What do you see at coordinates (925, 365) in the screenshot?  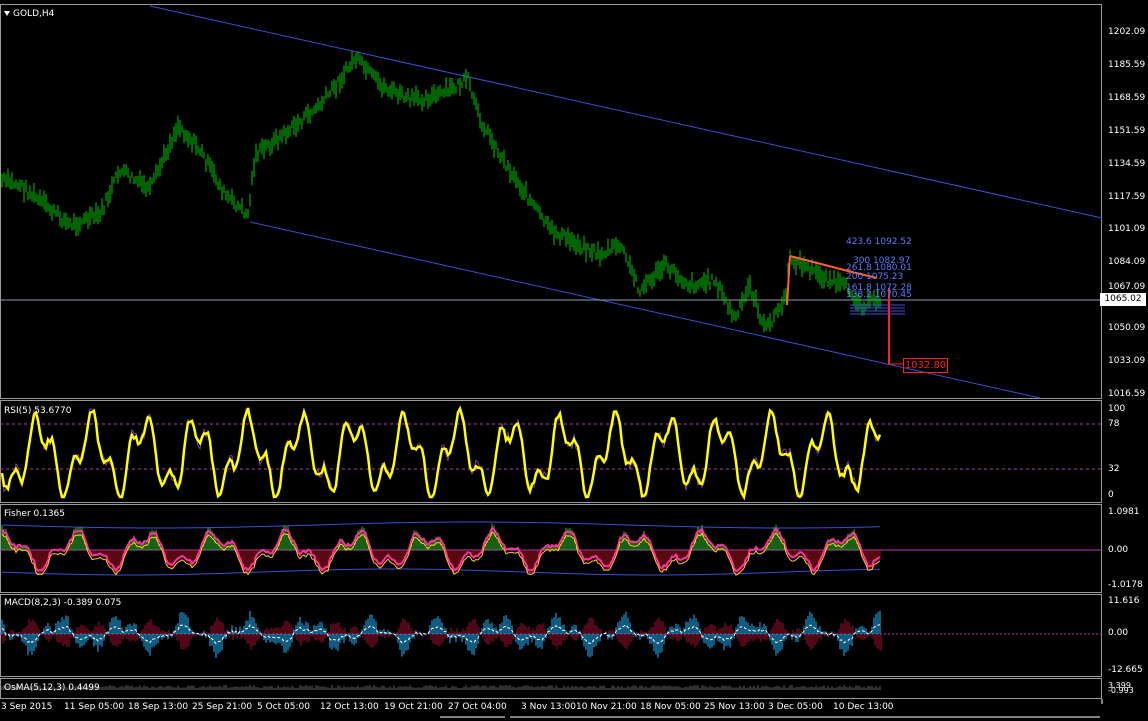 I see `target-price-badge: 1032.80` at bounding box center [925, 365].